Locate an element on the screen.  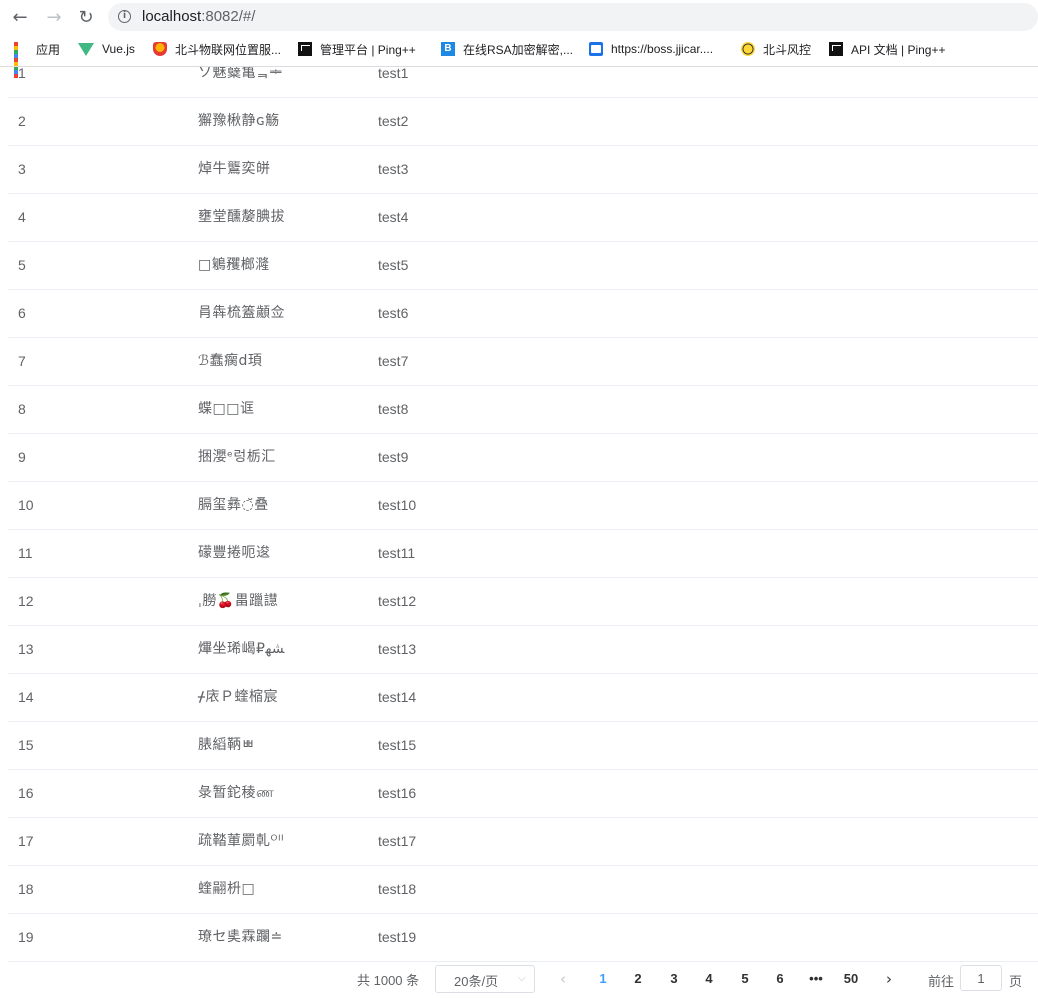
bookmark-pingxx-api: API 文档 | Ping++ is located at coordinates (887, 49).